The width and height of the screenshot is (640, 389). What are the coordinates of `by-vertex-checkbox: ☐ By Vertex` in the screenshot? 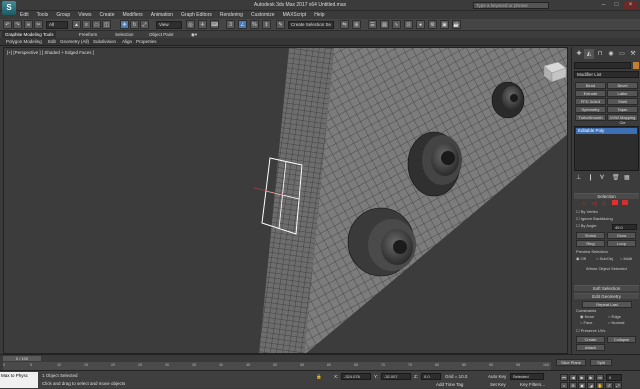 It's located at (587, 212).